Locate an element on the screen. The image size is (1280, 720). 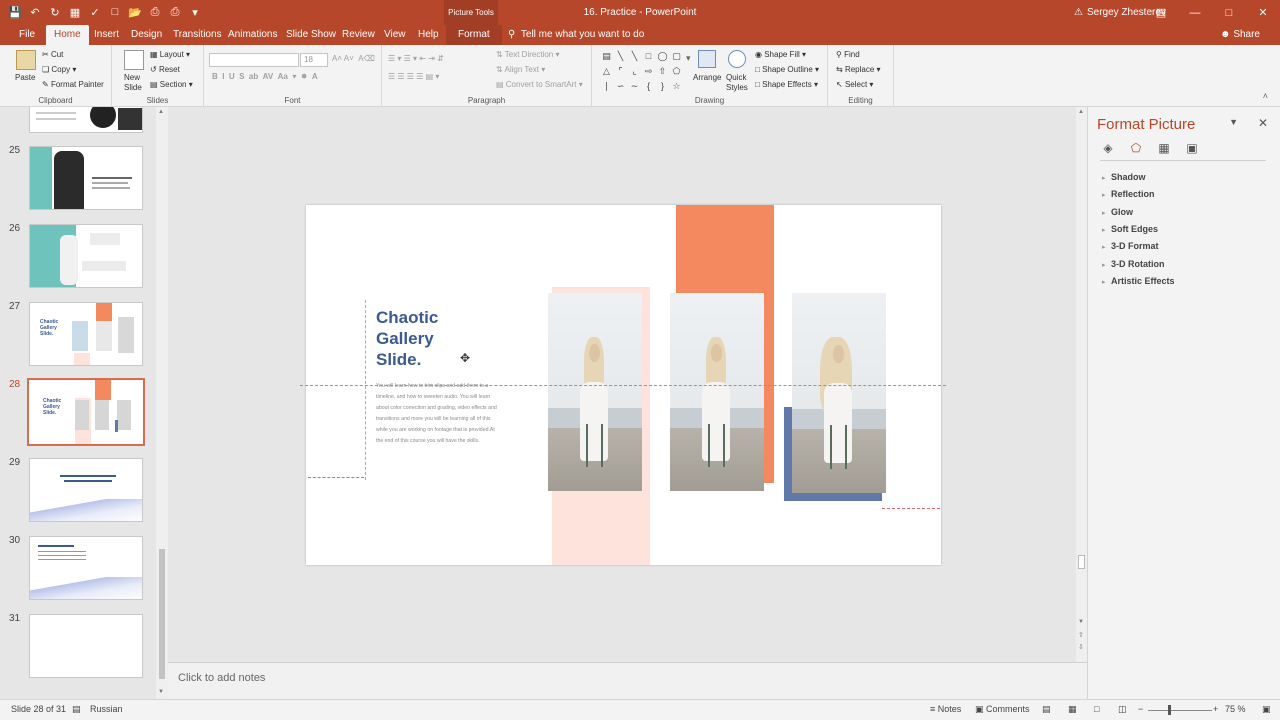
size-properties-icon: ▦ is located at coordinates (1164, 148).